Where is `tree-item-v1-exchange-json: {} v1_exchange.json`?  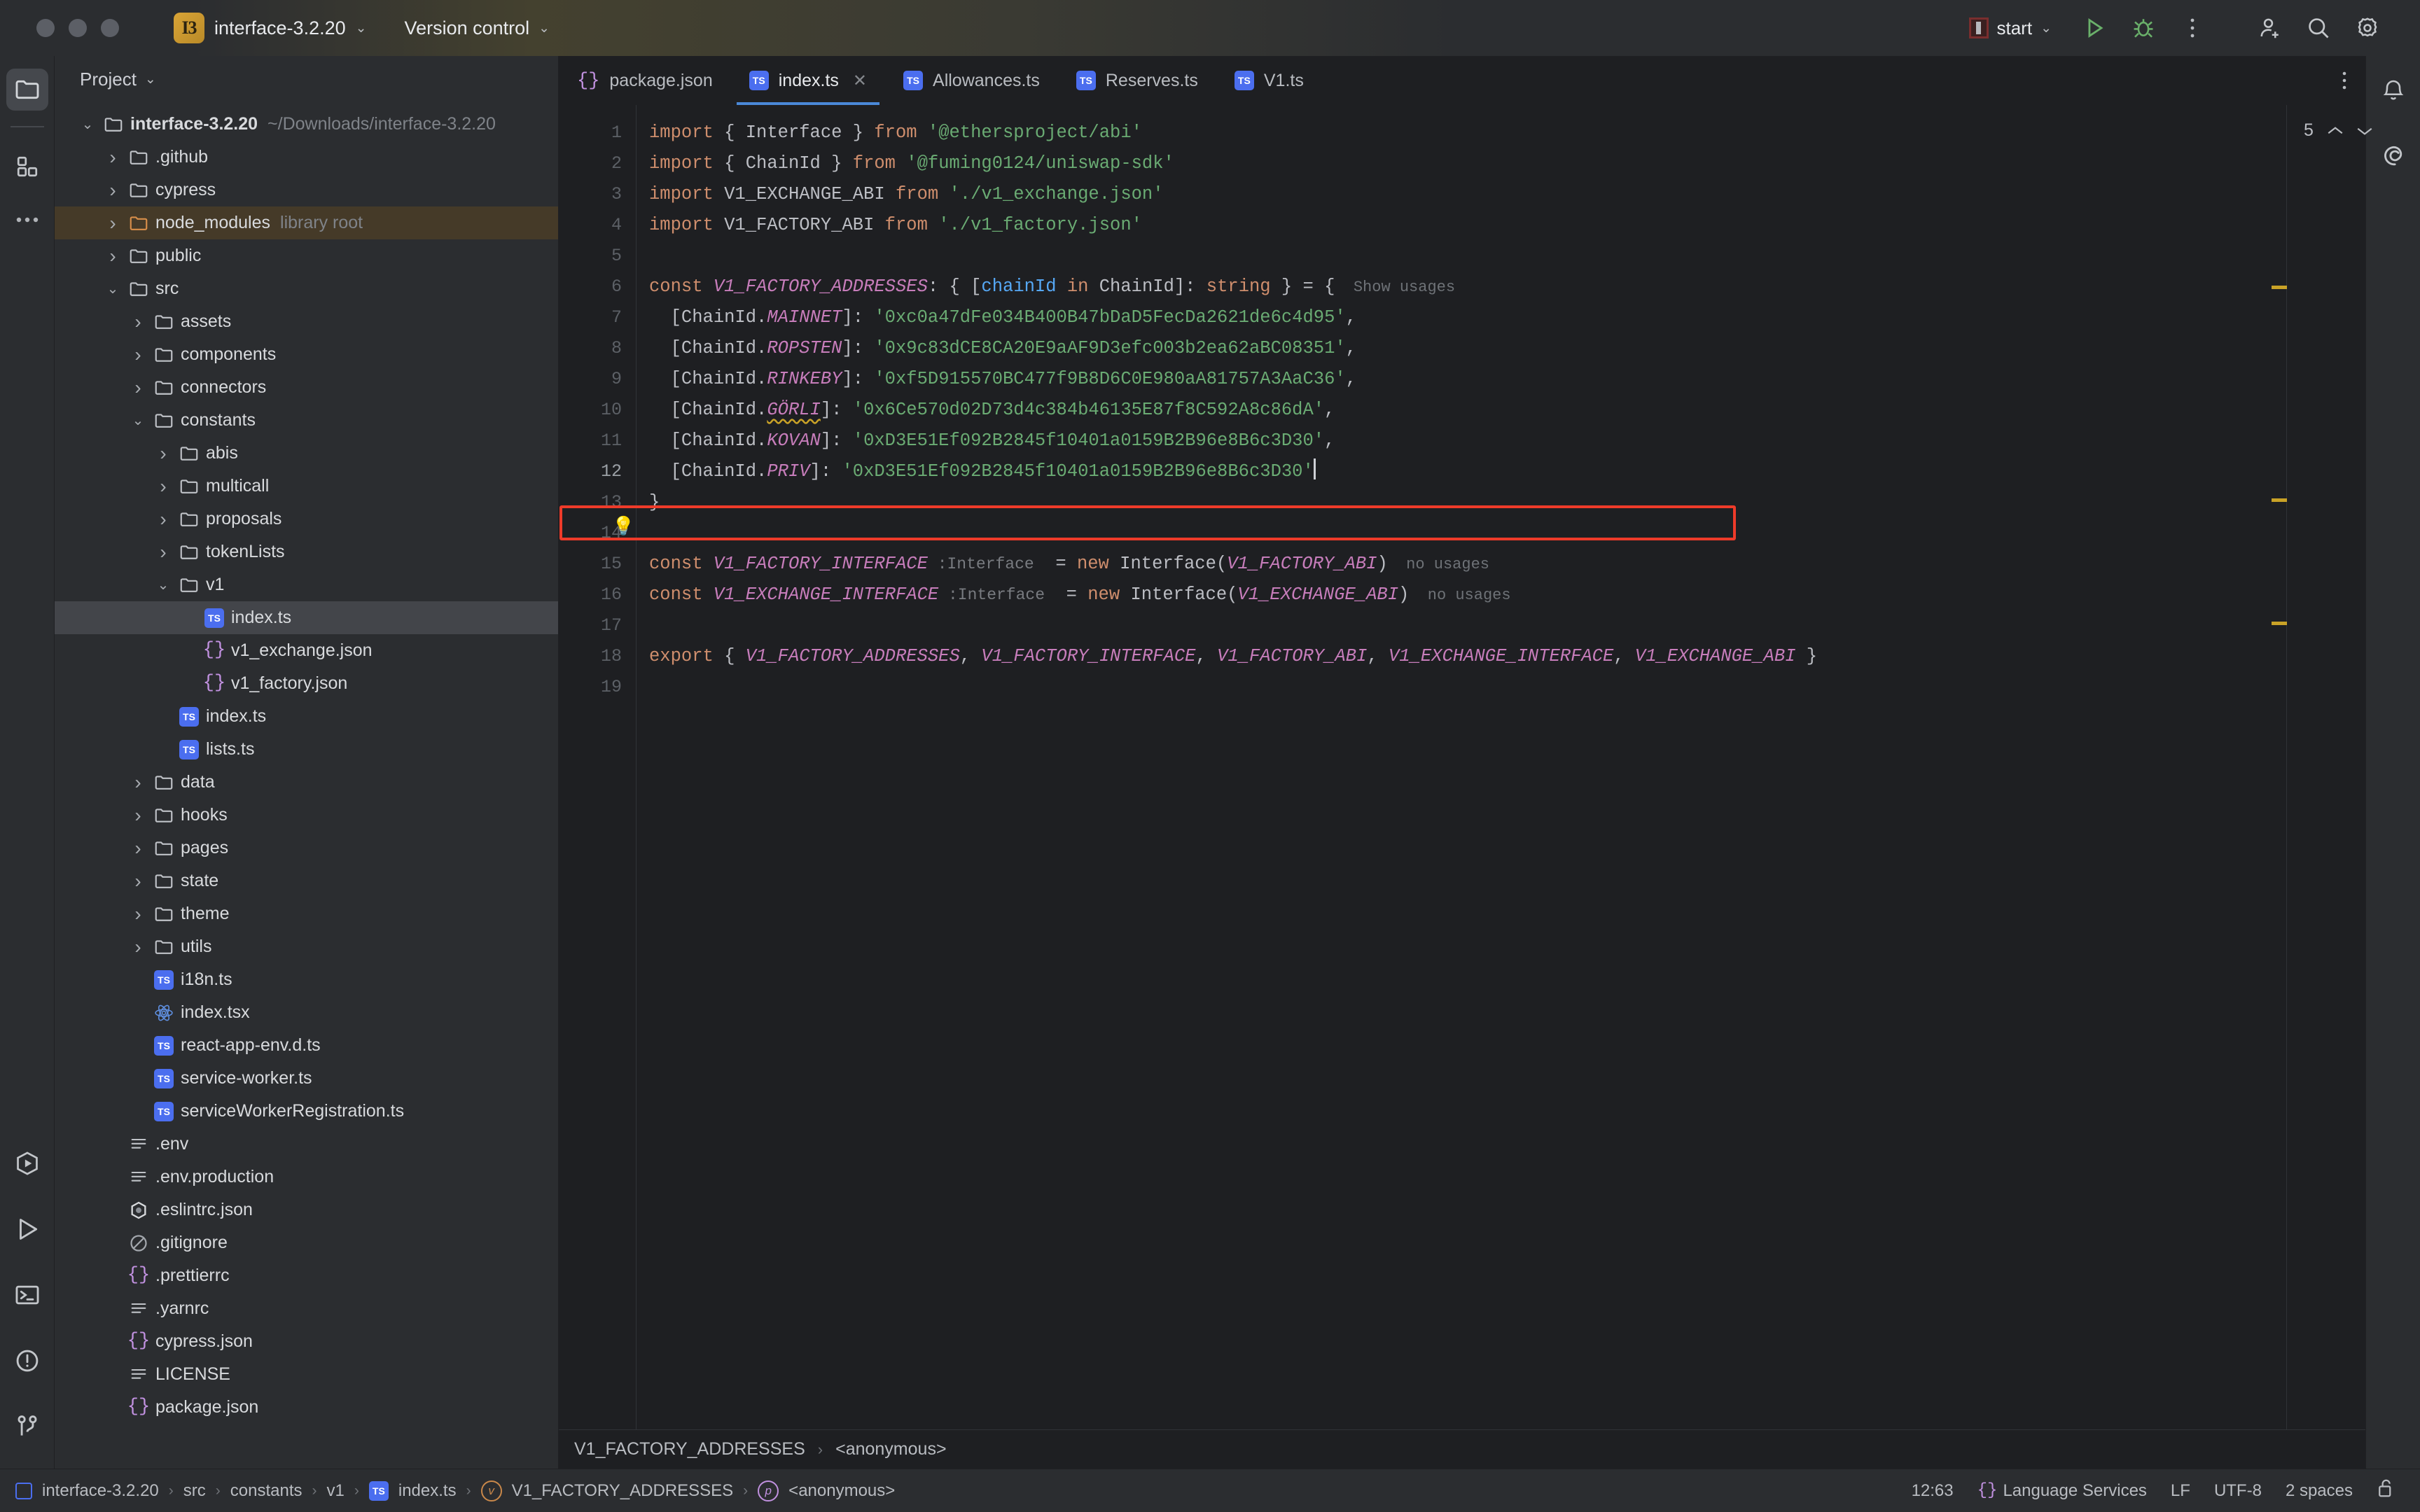 tree-item-v1-exchange-json: {} v1_exchange.json is located at coordinates (306, 650).